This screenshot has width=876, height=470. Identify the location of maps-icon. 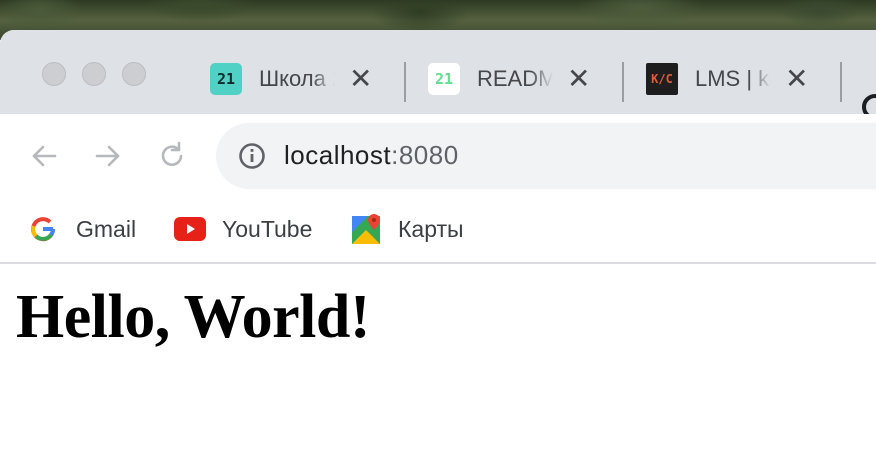
(366, 229).